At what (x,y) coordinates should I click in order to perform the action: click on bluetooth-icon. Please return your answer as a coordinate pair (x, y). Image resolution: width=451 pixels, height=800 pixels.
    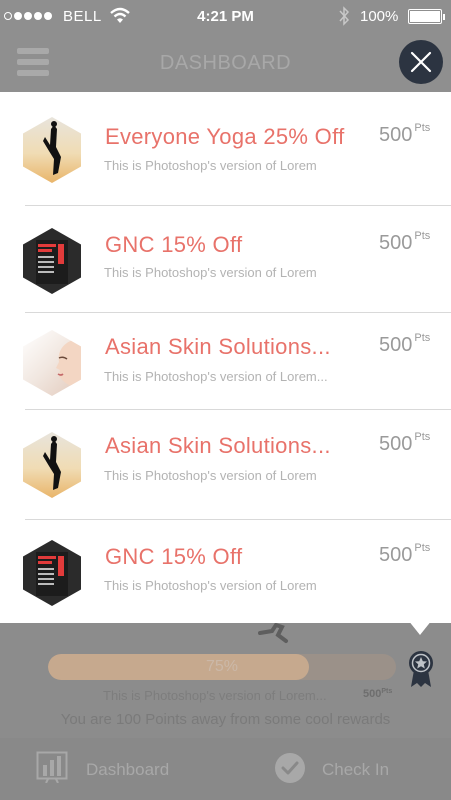
    Looking at the image, I should click on (344, 16).